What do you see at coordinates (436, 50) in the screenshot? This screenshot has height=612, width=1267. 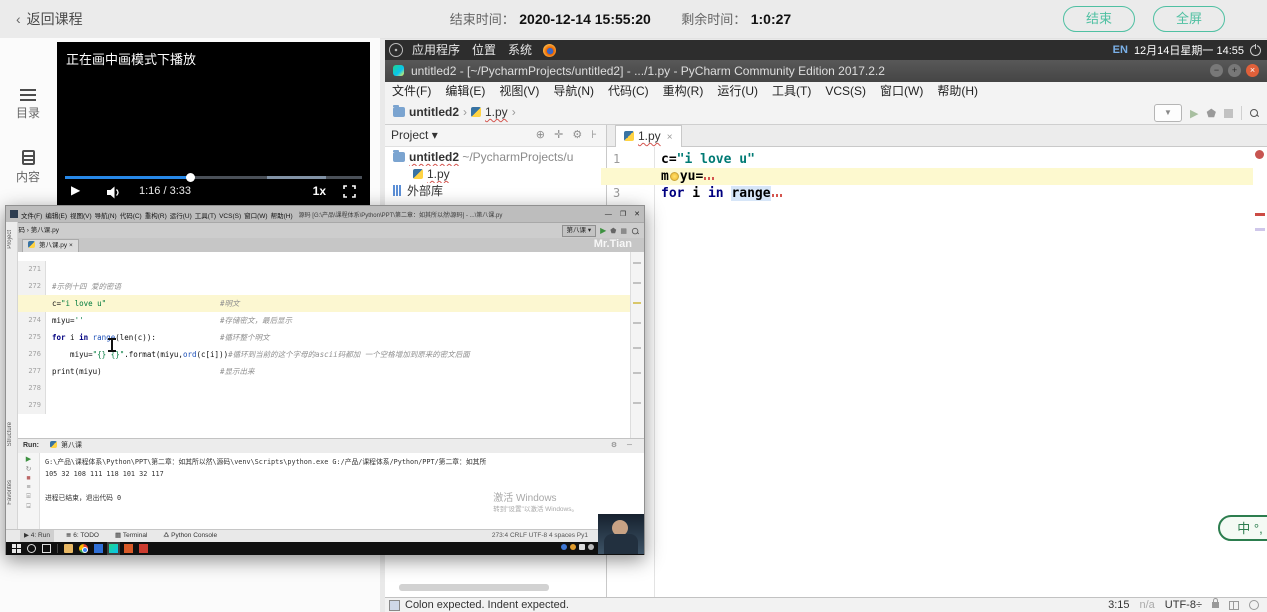 I see `gnome-menu-item: 应用程序` at bounding box center [436, 50].